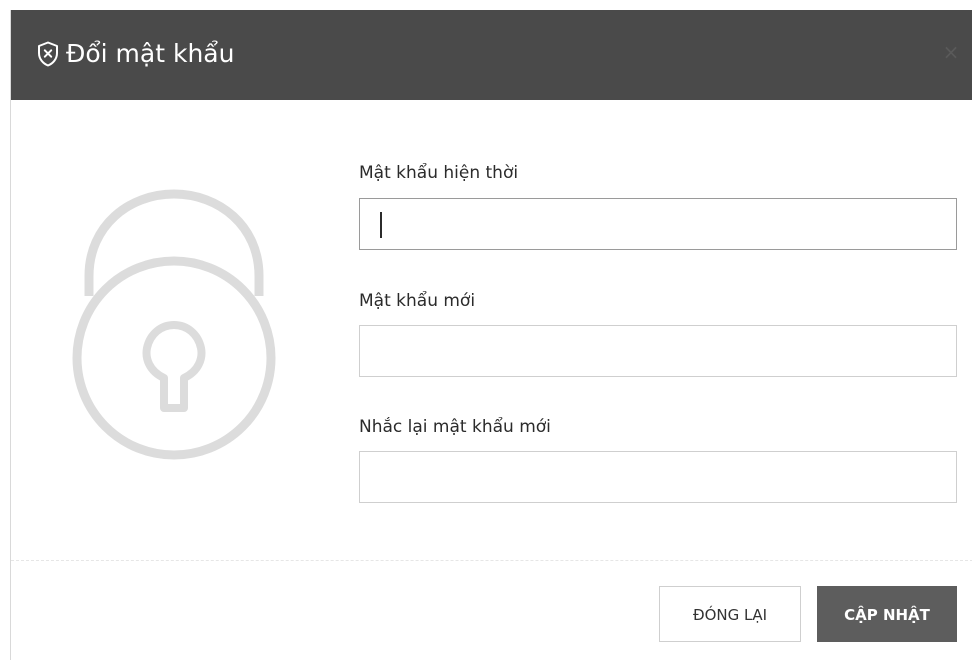 The image size is (972, 660). Describe the element at coordinates (730, 614) in the screenshot. I see `close-button: ĐÓNG LẠI` at that location.